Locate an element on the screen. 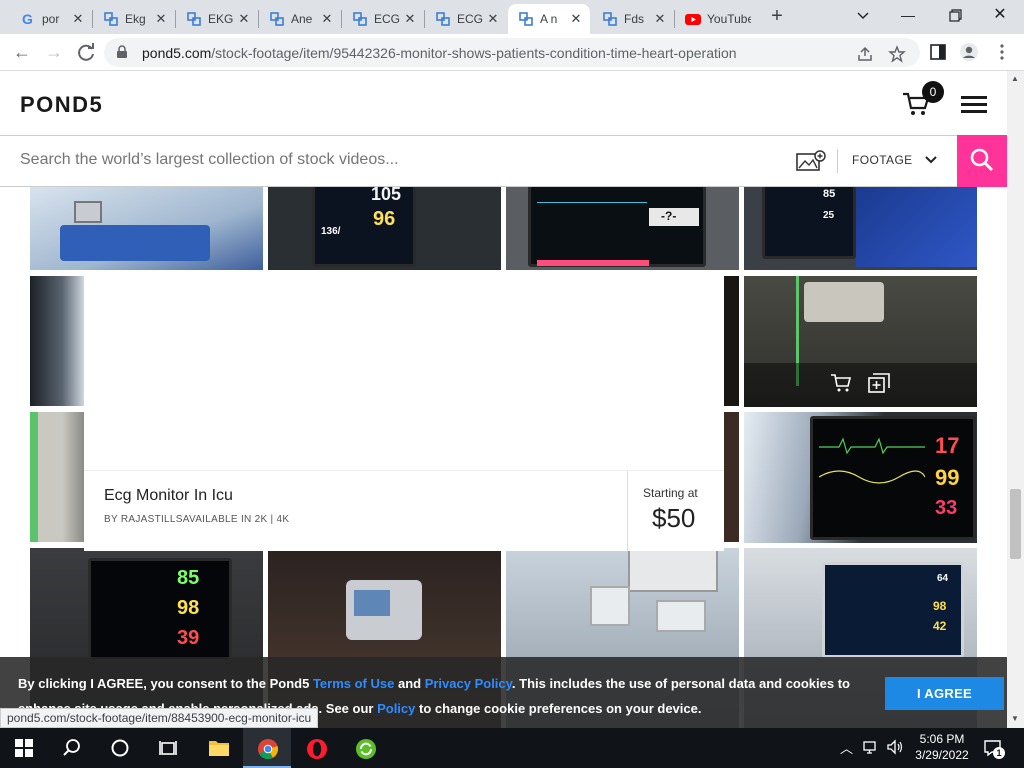 This screenshot has height=768, width=1024. cookie-policy-link: Policy is located at coordinates (396, 708).